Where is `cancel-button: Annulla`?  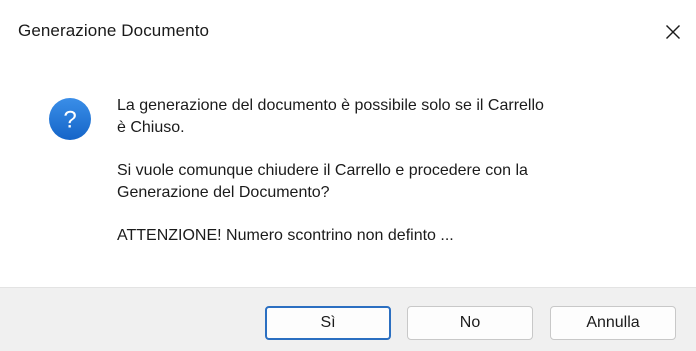 cancel-button: Annulla is located at coordinates (613, 323).